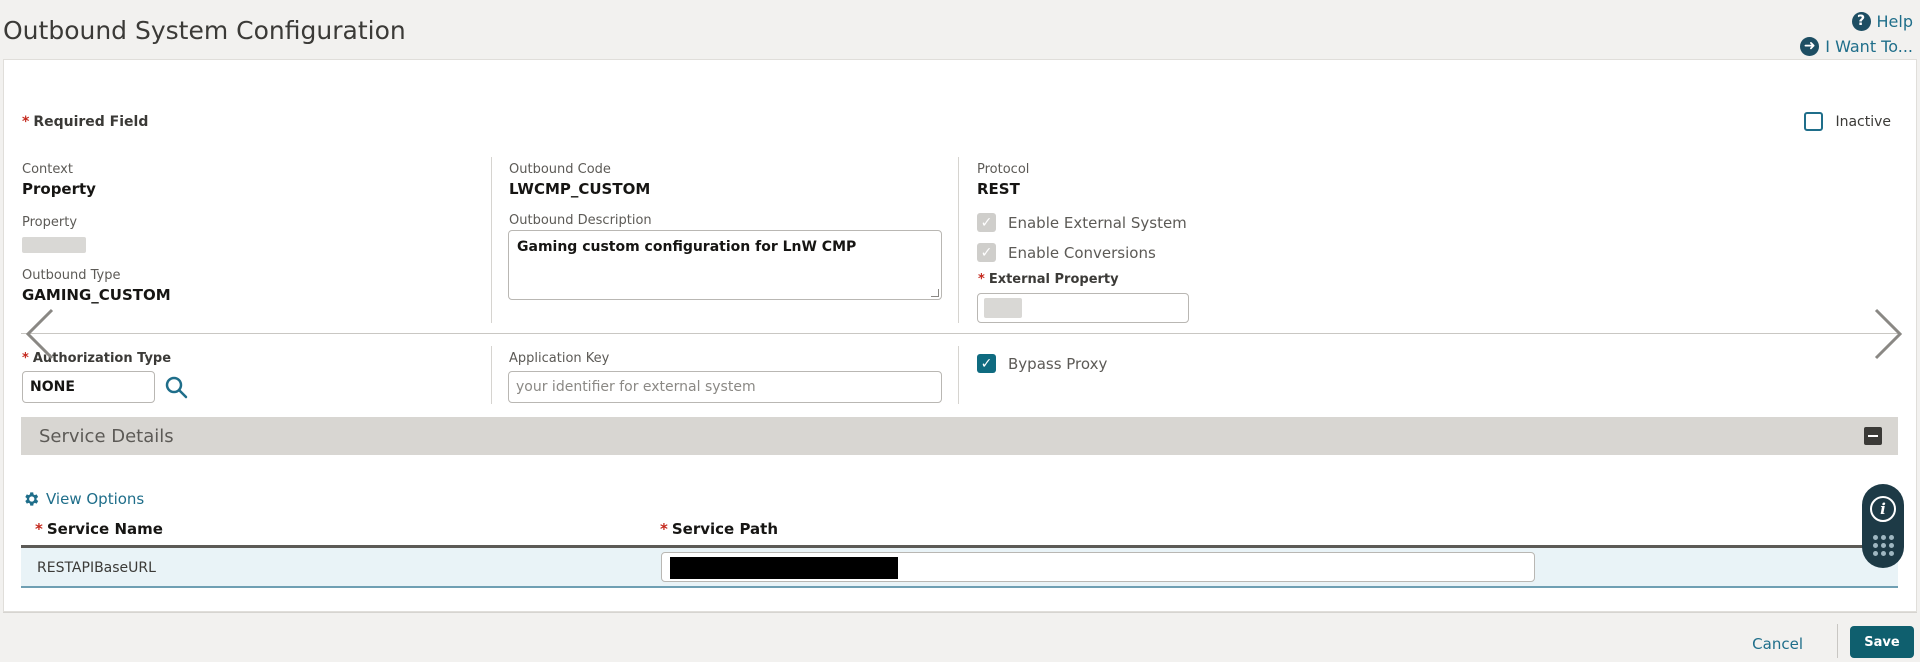 This screenshot has height=662, width=1920. I want to click on footer-divider, so click(960, 612).